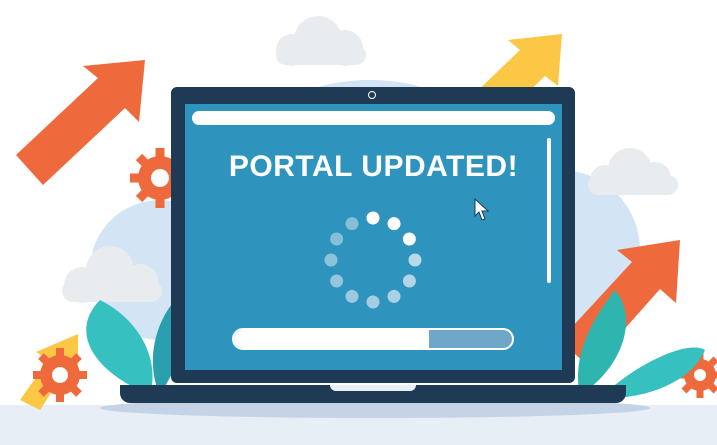 The height and width of the screenshot is (445, 717). Describe the element at coordinates (60, 375) in the screenshot. I see `gear-icon` at that location.